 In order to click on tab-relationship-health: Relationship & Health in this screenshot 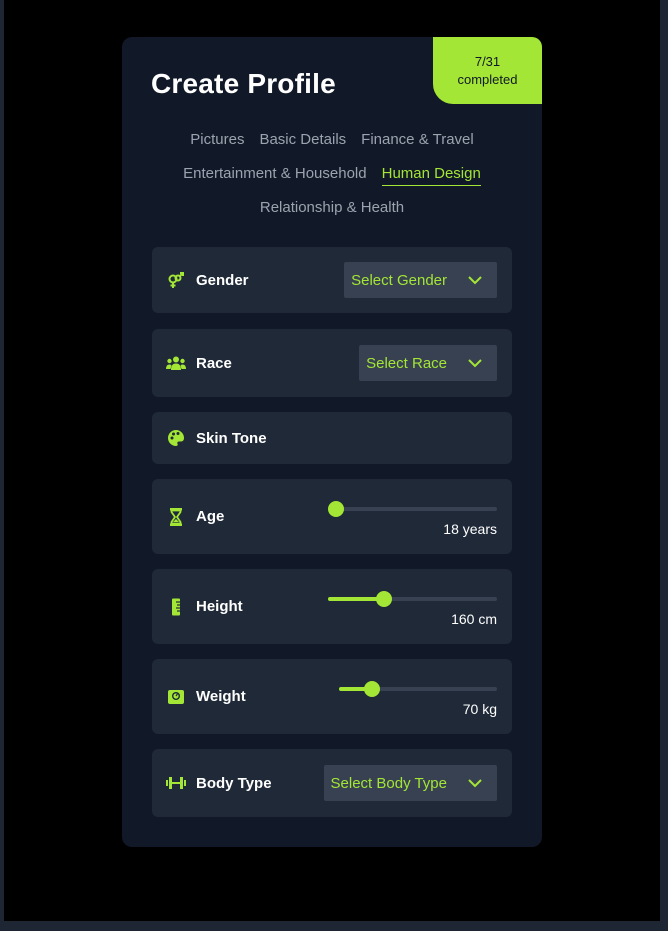, I will do `click(332, 209)`.